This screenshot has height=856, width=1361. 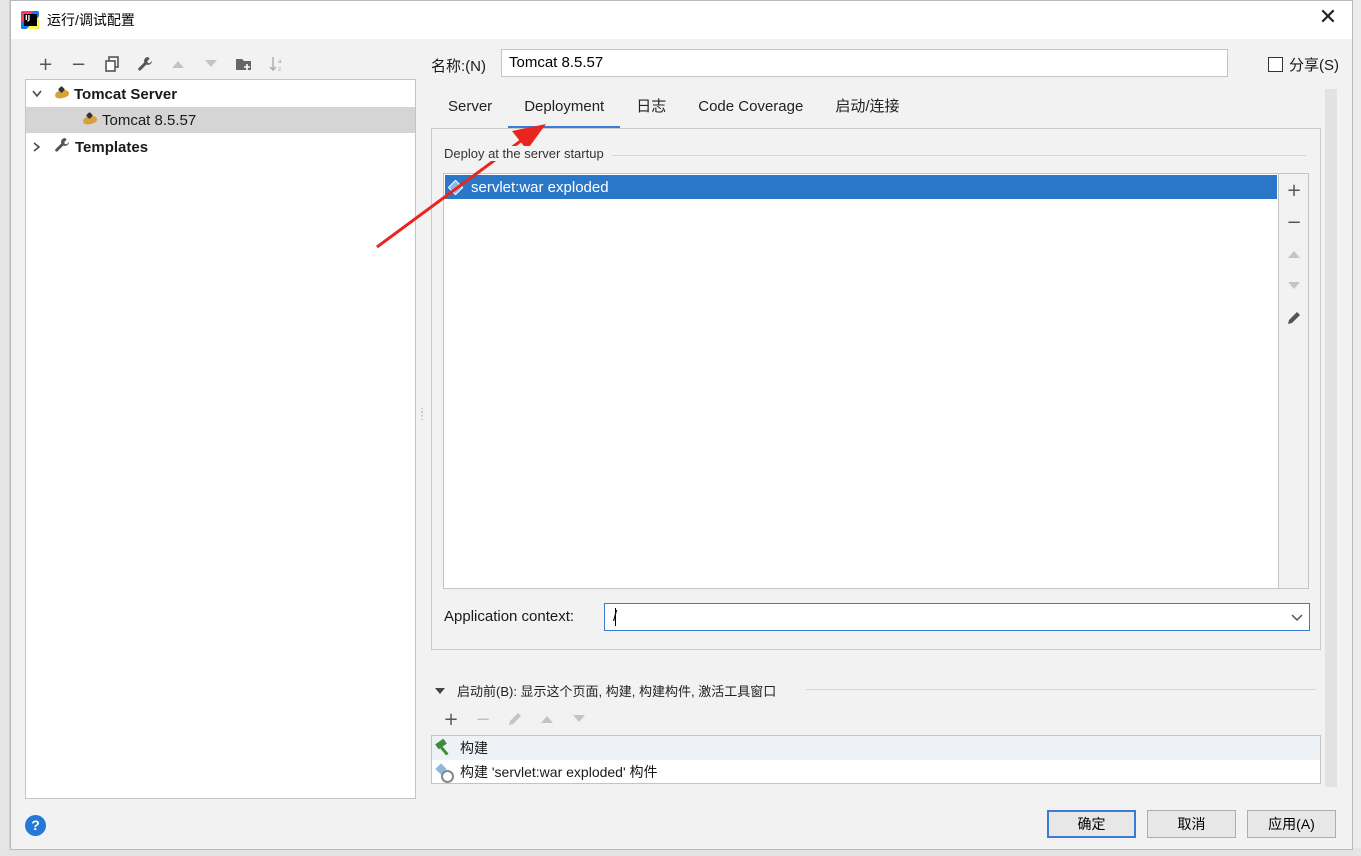 What do you see at coordinates (876, 772) in the screenshot?
I see `list-item: 构建 'servlet:war exploded' 构件` at bounding box center [876, 772].